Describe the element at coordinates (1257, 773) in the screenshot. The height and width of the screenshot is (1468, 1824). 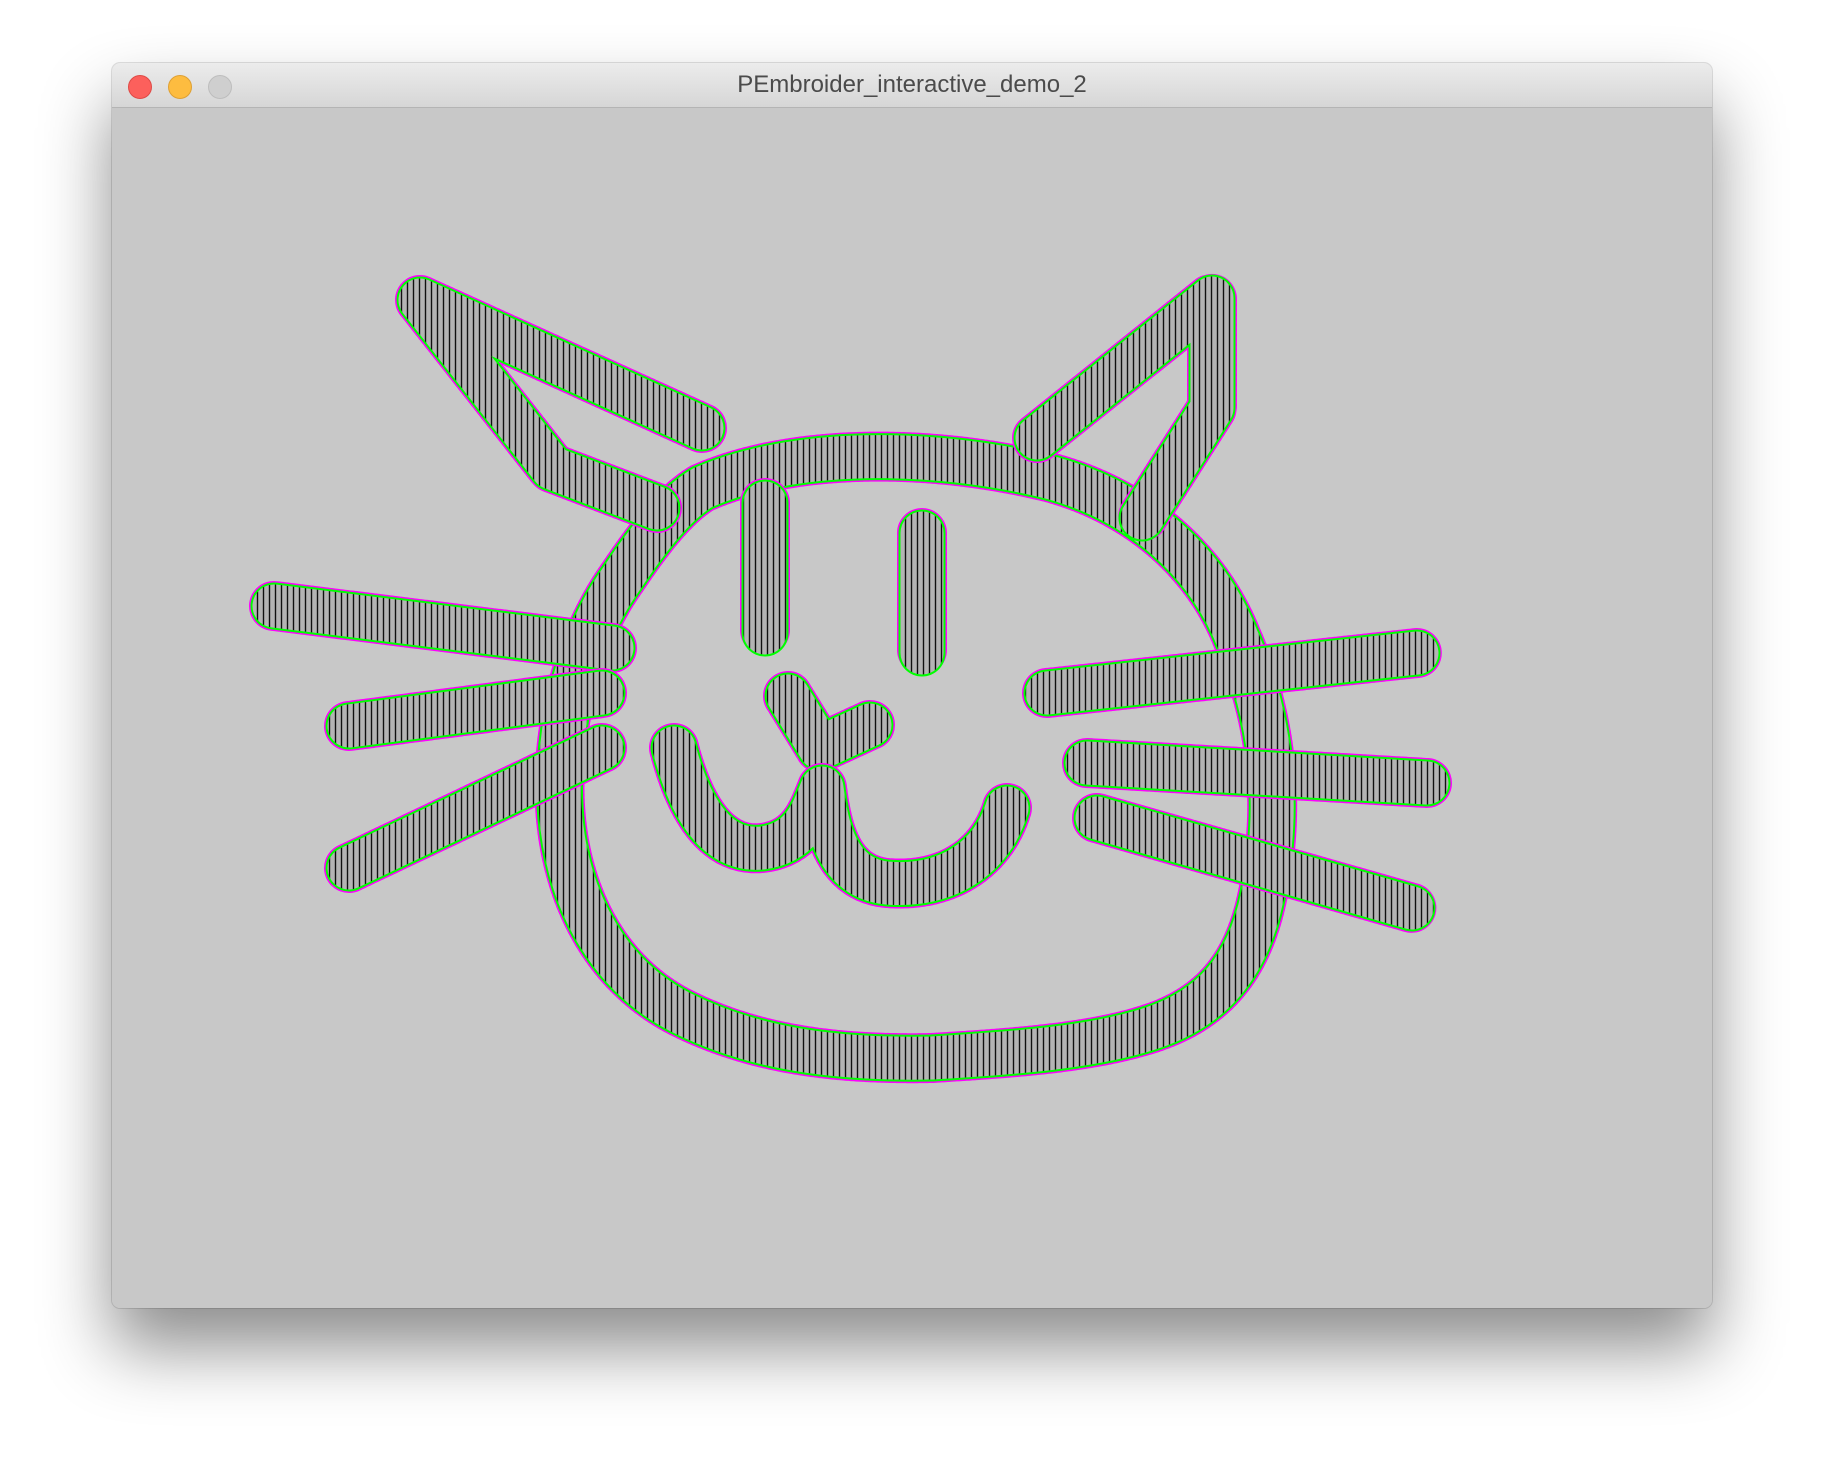
I see `whisker-right-middle` at that location.